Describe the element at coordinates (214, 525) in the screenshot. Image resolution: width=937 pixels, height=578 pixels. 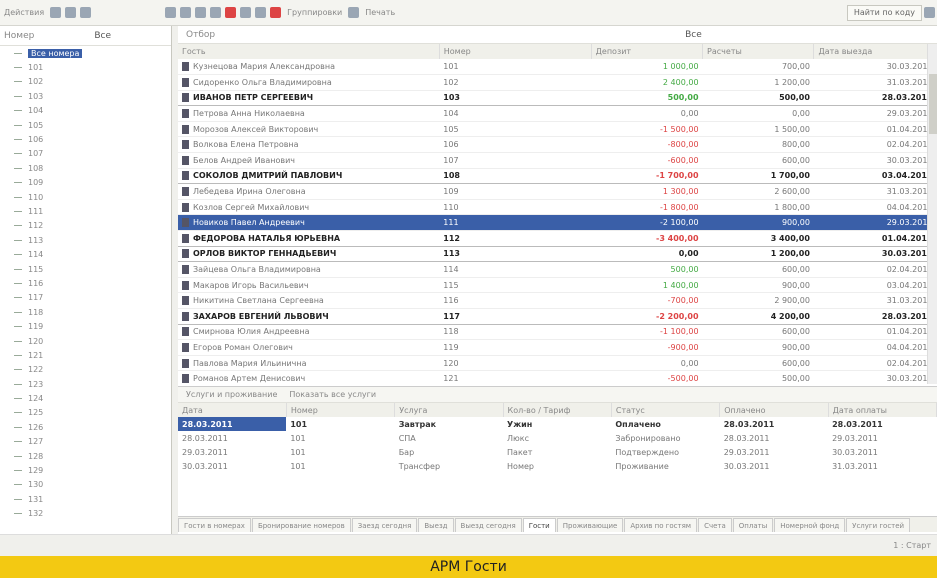
I see `tab: Гости в номерах` at that location.